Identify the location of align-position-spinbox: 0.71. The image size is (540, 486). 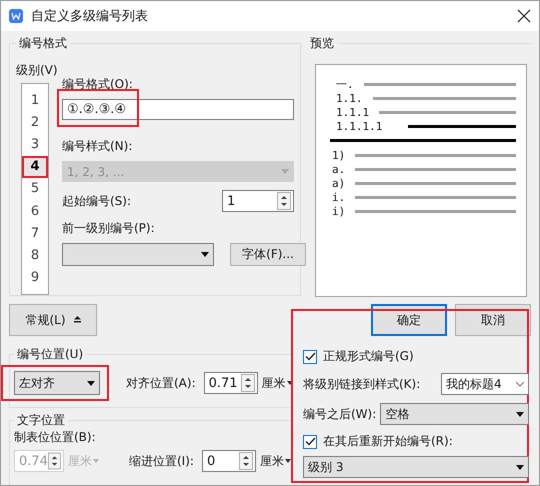
(231, 383).